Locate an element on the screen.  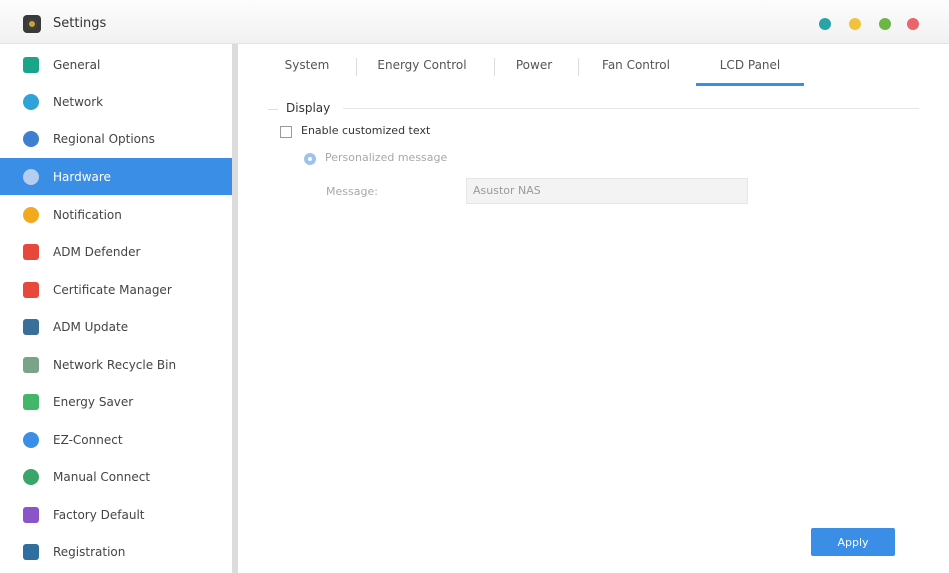
sidebar-item-manual-connect: Manual Connect is located at coordinates (116, 476).